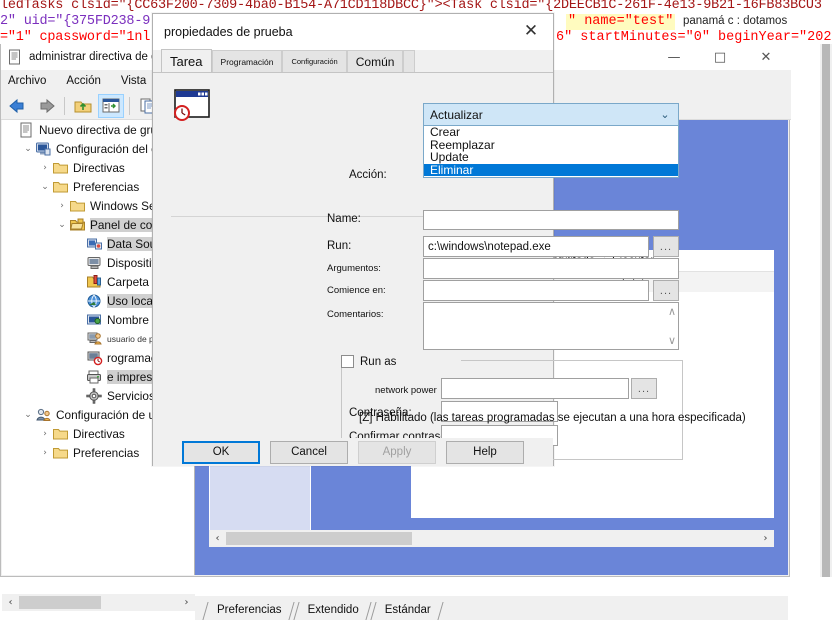  I want to click on argumentos-label: Argumentos:, so click(354, 268).